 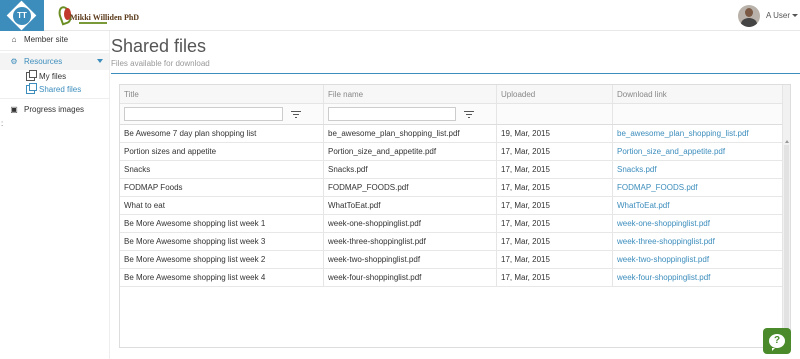 I want to click on column-header-title: Title, so click(x=222, y=94).